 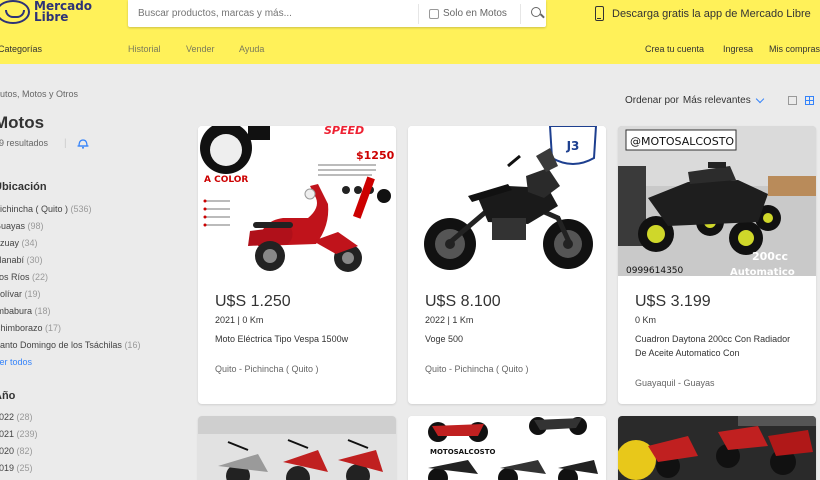 What do you see at coordinates (809, 100) in the screenshot?
I see `grid-view-icon` at bounding box center [809, 100].